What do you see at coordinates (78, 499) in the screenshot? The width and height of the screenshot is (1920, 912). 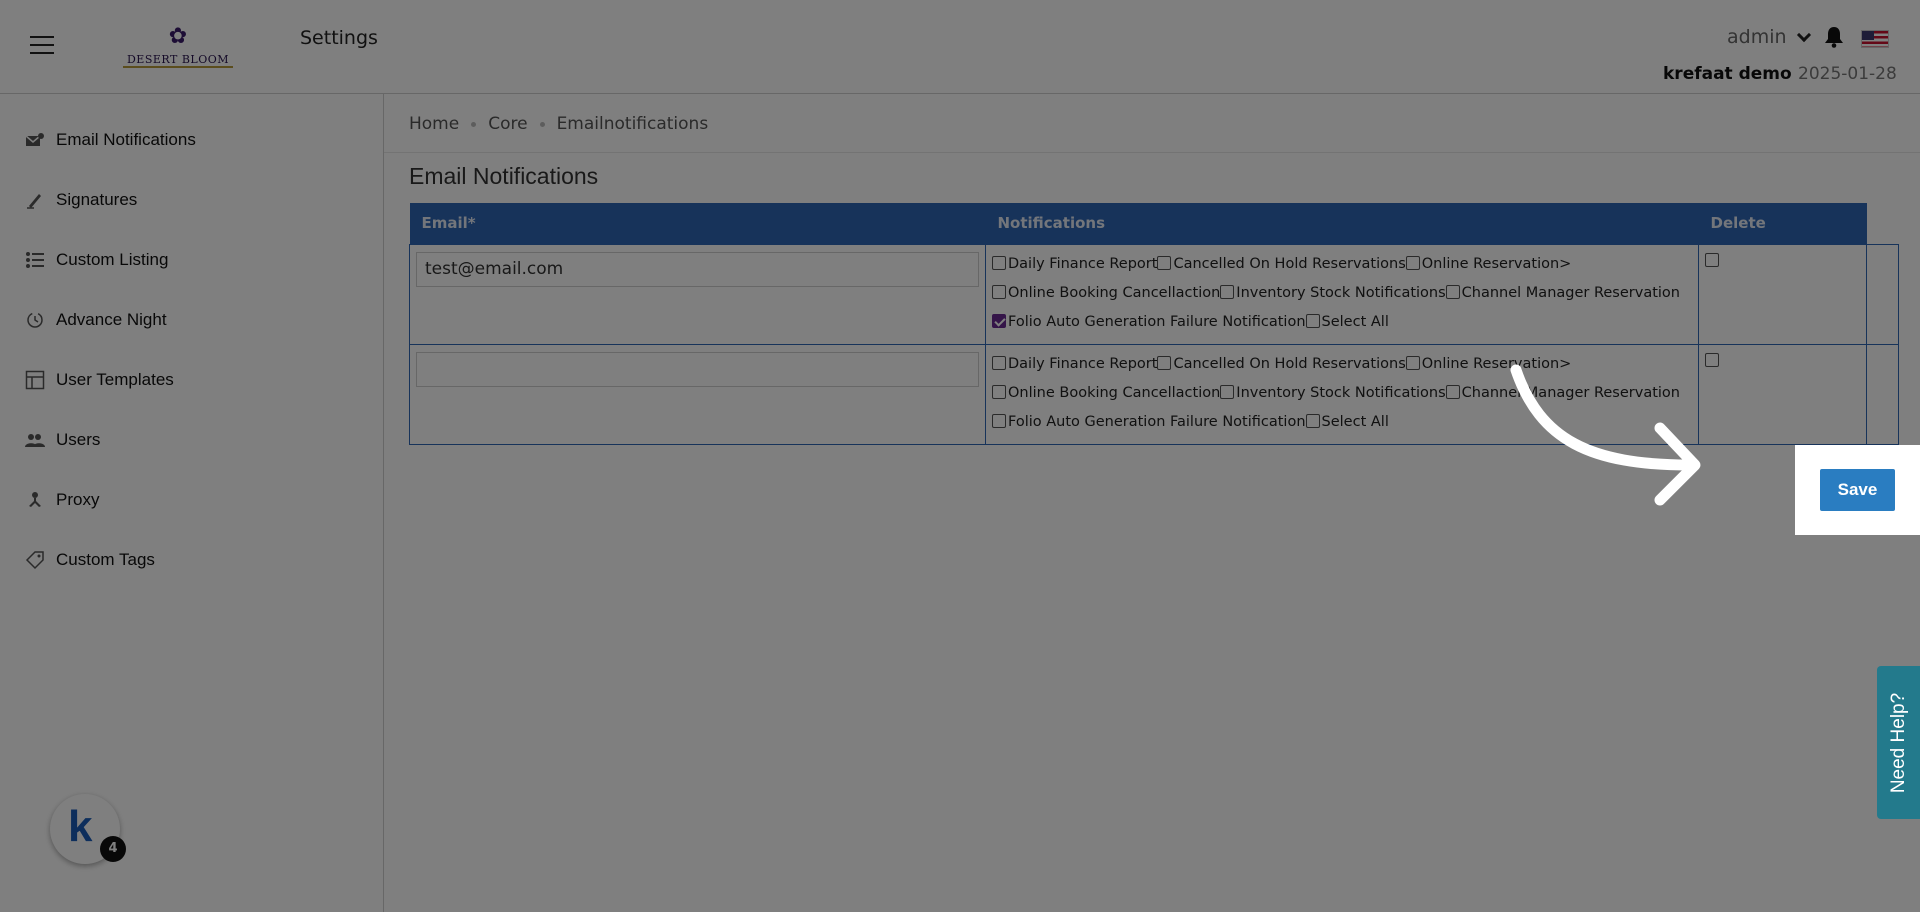 I see `sidebar-item-label: Proxy` at bounding box center [78, 499].